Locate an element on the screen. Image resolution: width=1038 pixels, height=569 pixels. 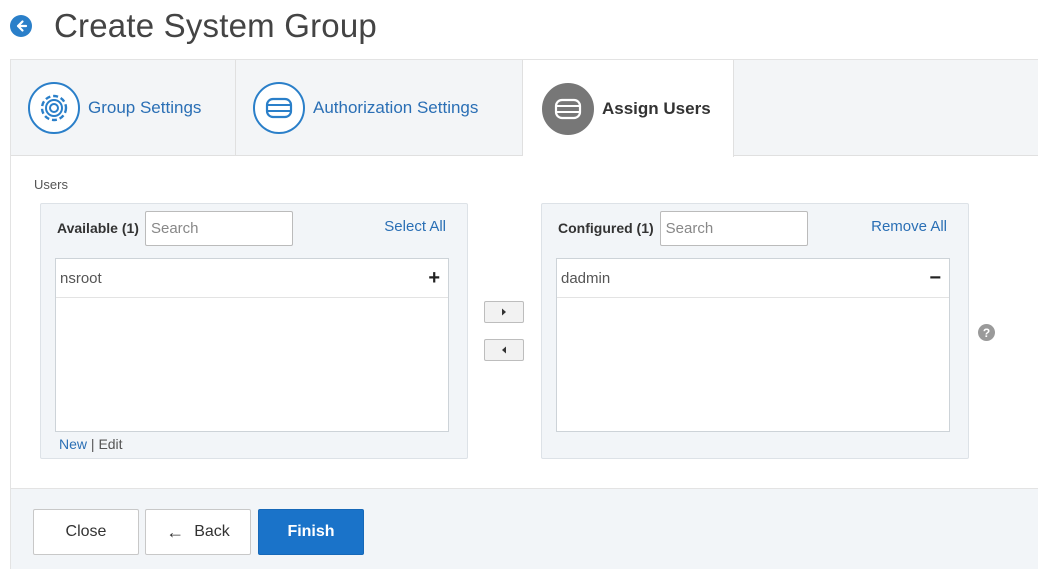
finish-label: Finish is located at coordinates (311, 531).